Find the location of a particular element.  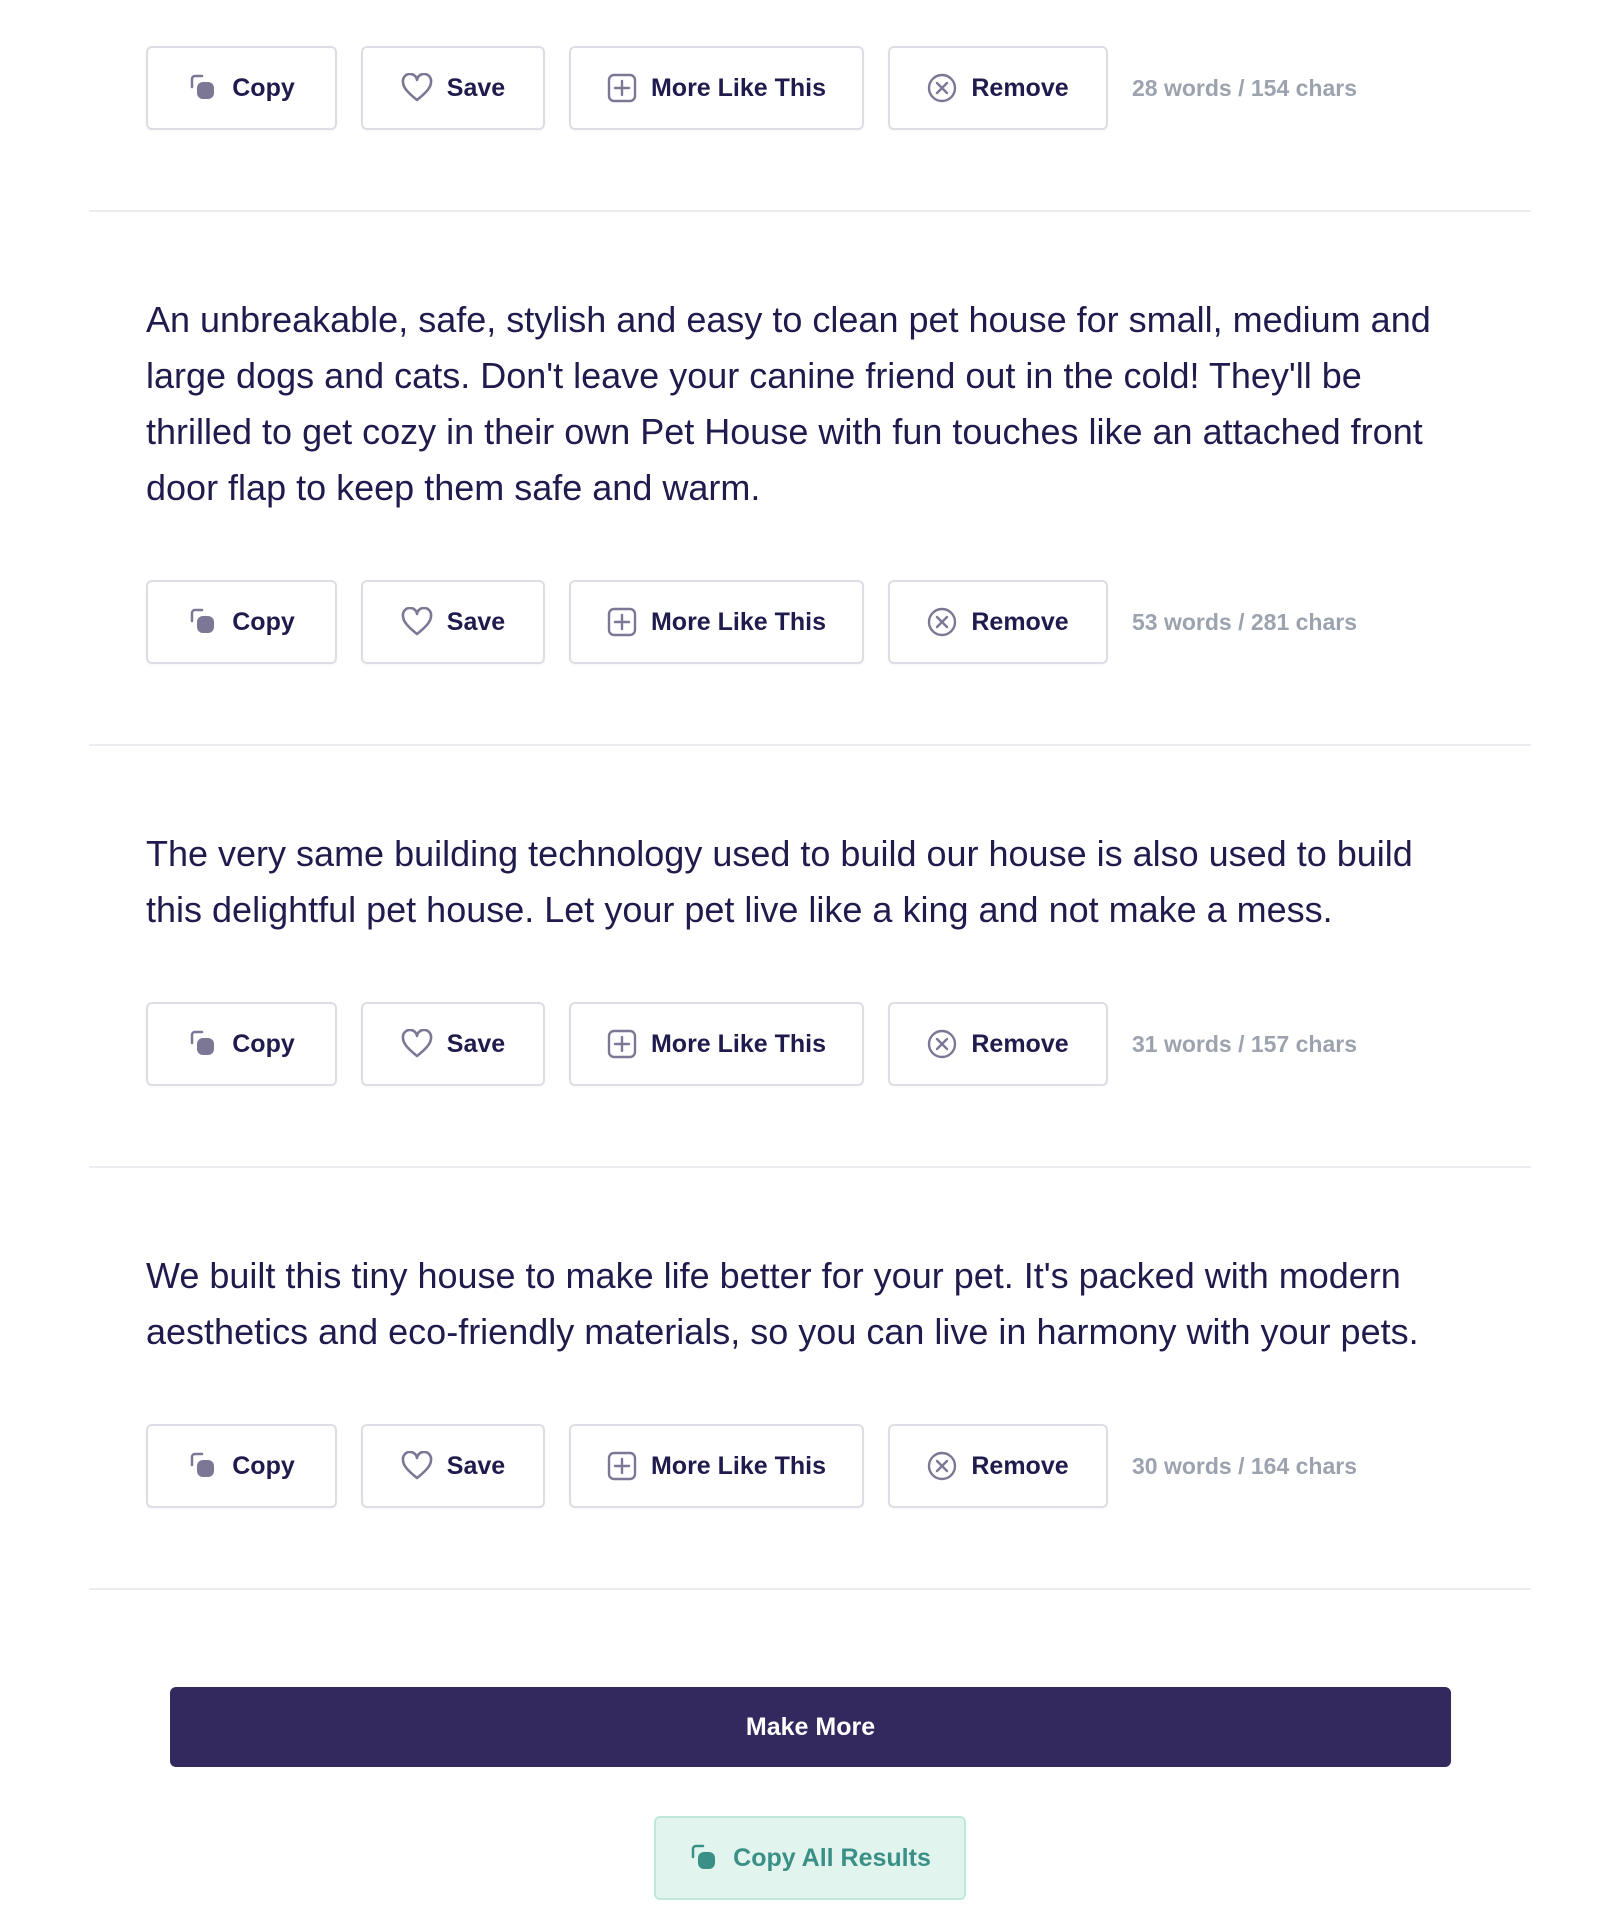

make-more-button: Make More is located at coordinates (810, 1727).